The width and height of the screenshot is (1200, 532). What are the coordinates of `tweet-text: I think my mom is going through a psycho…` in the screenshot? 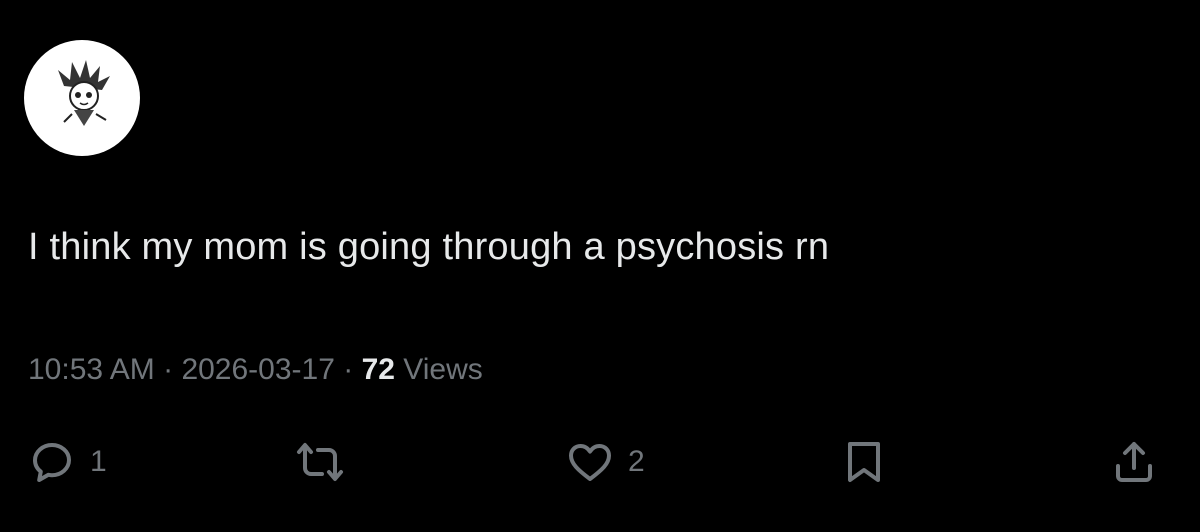 It's located at (429, 247).